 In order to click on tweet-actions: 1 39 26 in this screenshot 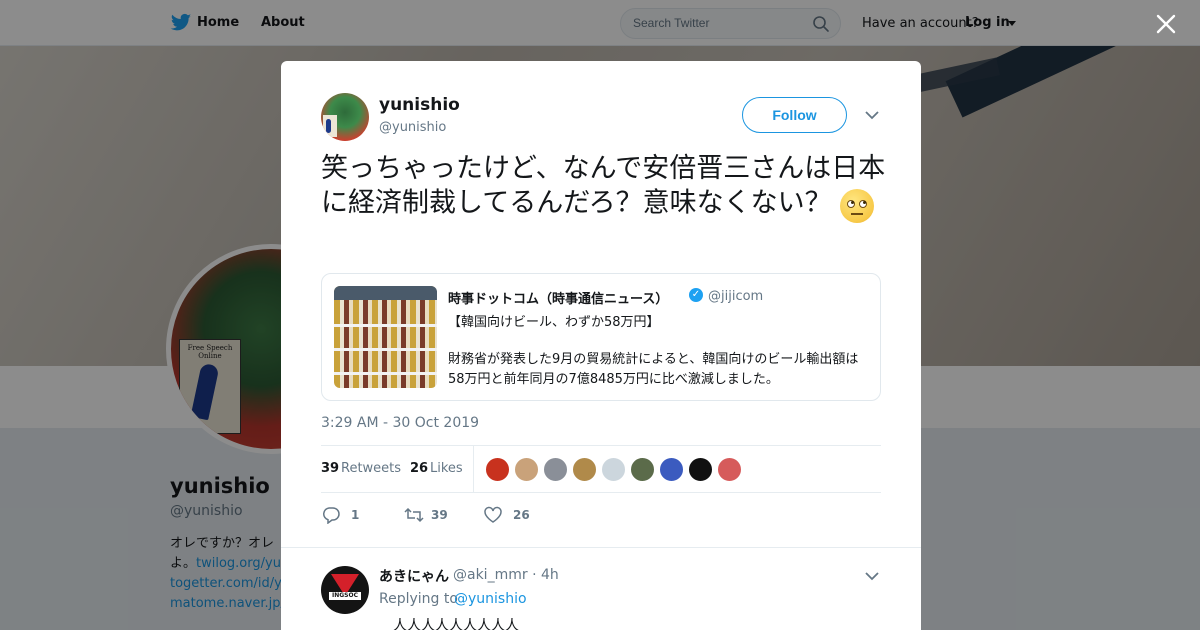, I will do `click(601, 515)`.